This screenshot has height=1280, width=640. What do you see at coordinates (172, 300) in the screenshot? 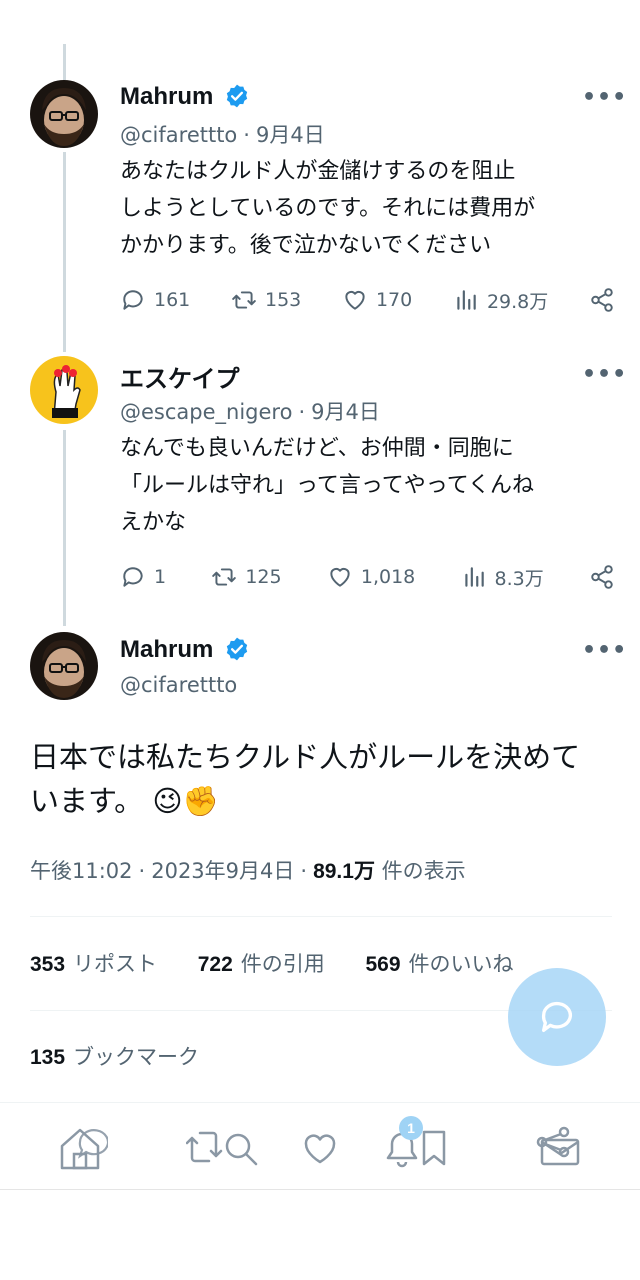
I see `reply-count: 161` at bounding box center [172, 300].